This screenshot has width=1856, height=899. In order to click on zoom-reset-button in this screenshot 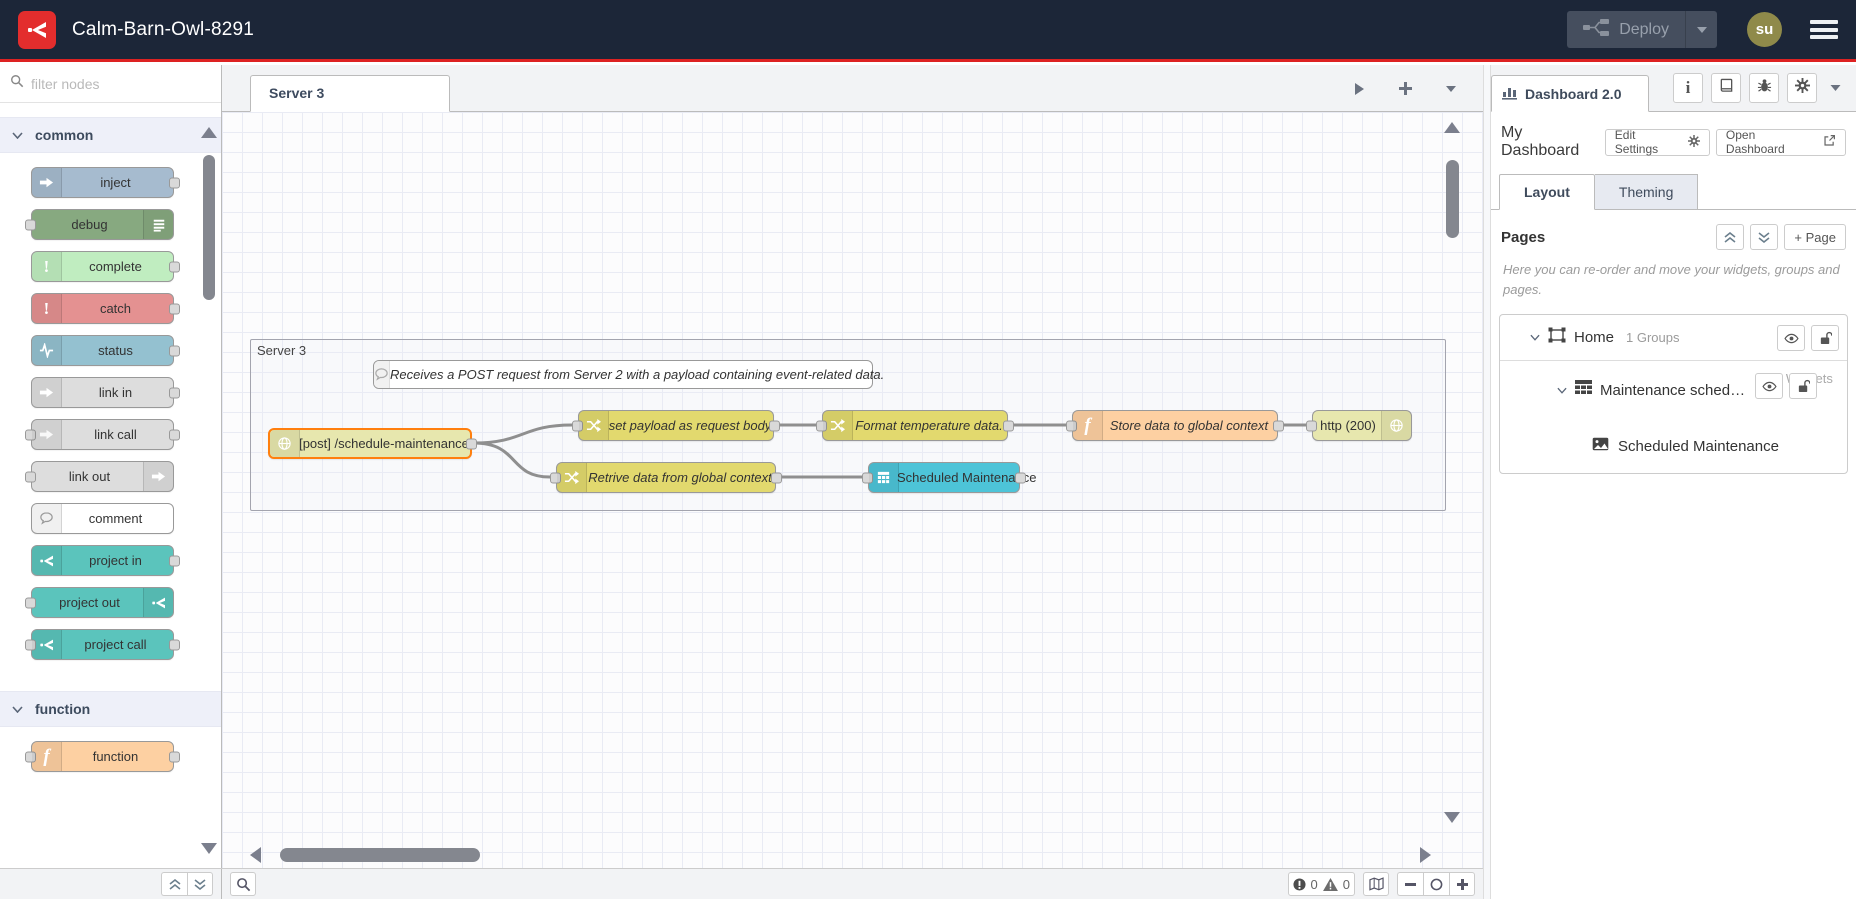, I will do `click(1436, 884)`.